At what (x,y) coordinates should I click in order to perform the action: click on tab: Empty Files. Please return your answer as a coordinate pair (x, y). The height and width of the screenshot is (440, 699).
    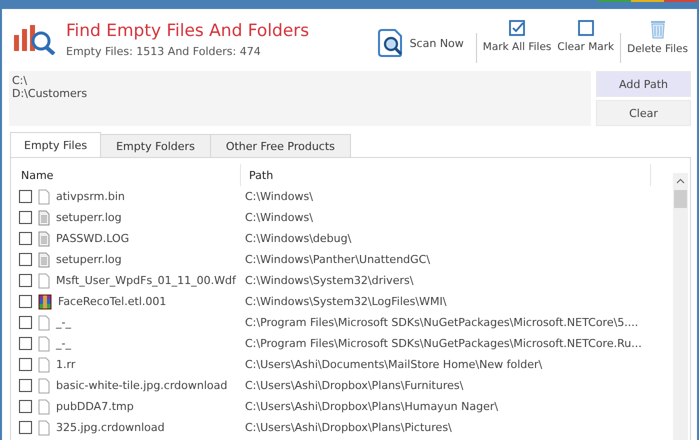
    Looking at the image, I should click on (56, 144).